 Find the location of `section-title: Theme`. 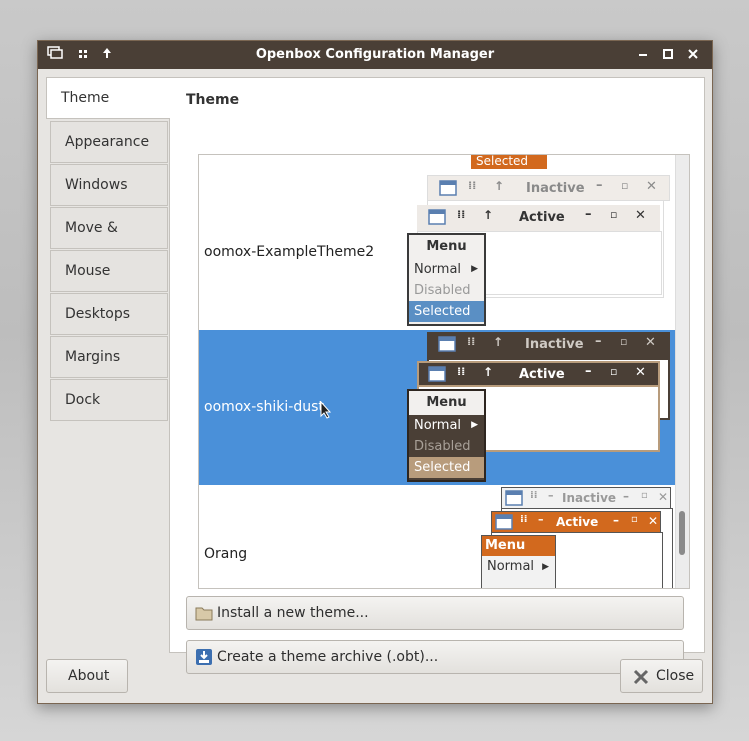

section-title: Theme is located at coordinates (213, 100).